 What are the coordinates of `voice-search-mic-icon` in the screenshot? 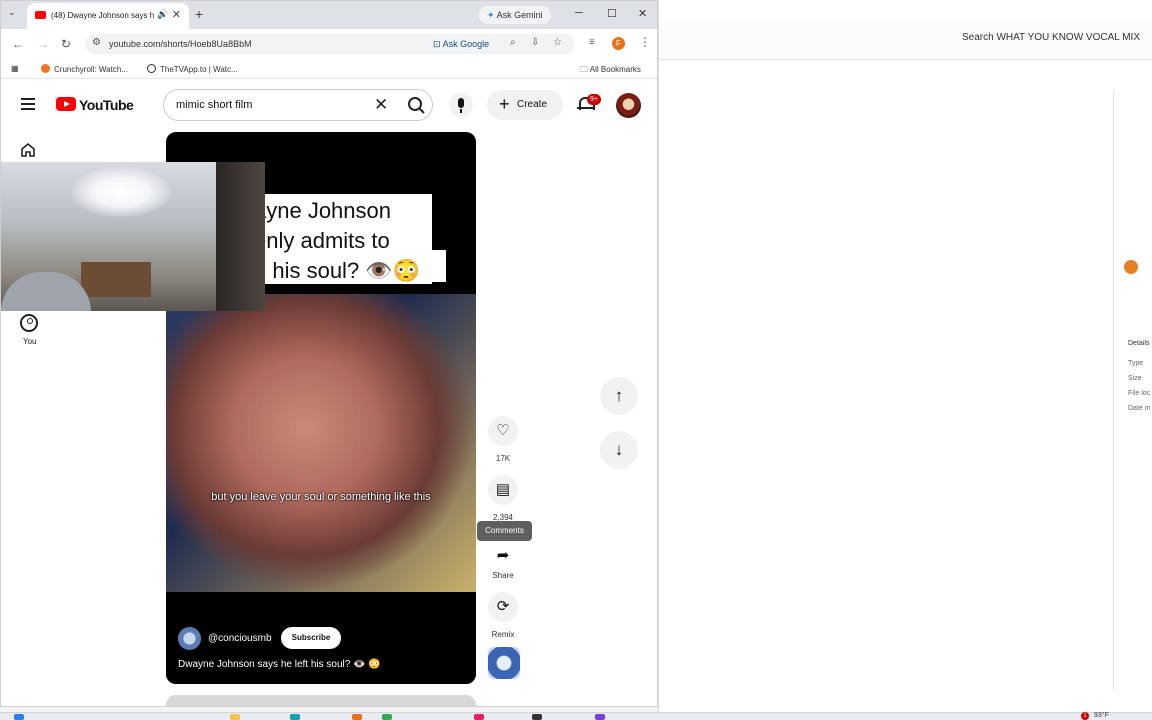 It's located at (461, 105).